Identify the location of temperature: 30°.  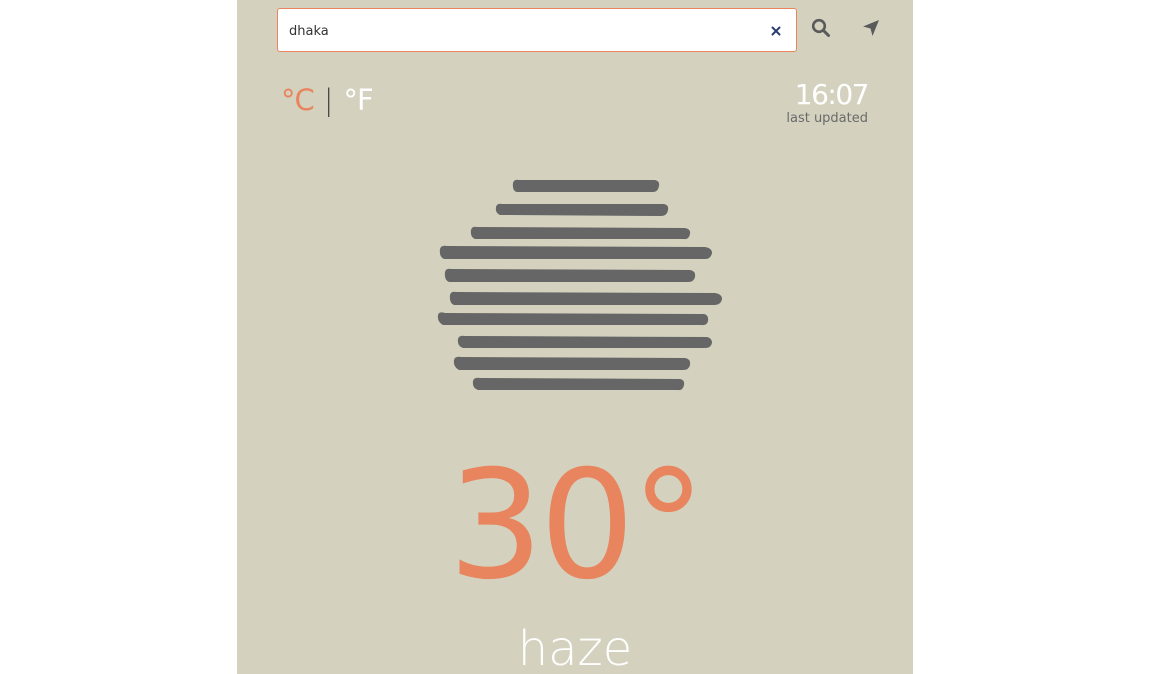
(577, 526).